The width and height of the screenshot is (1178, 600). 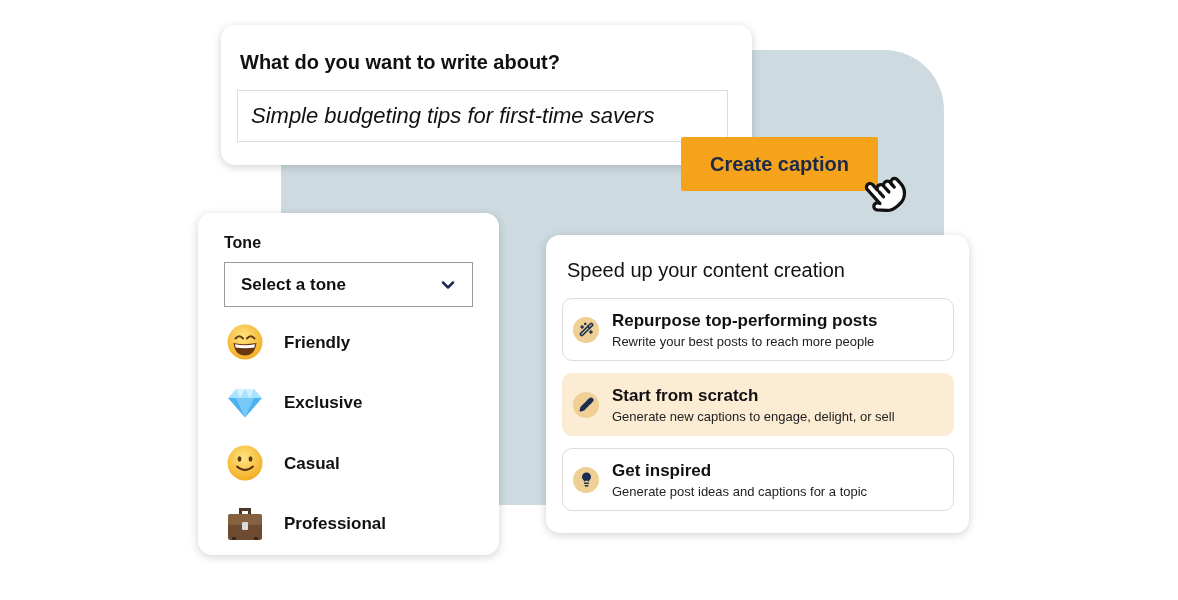 What do you see at coordinates (586, 479) in the screenshot?
I see `lightbulb-icon` at bounding box center [586, 479].